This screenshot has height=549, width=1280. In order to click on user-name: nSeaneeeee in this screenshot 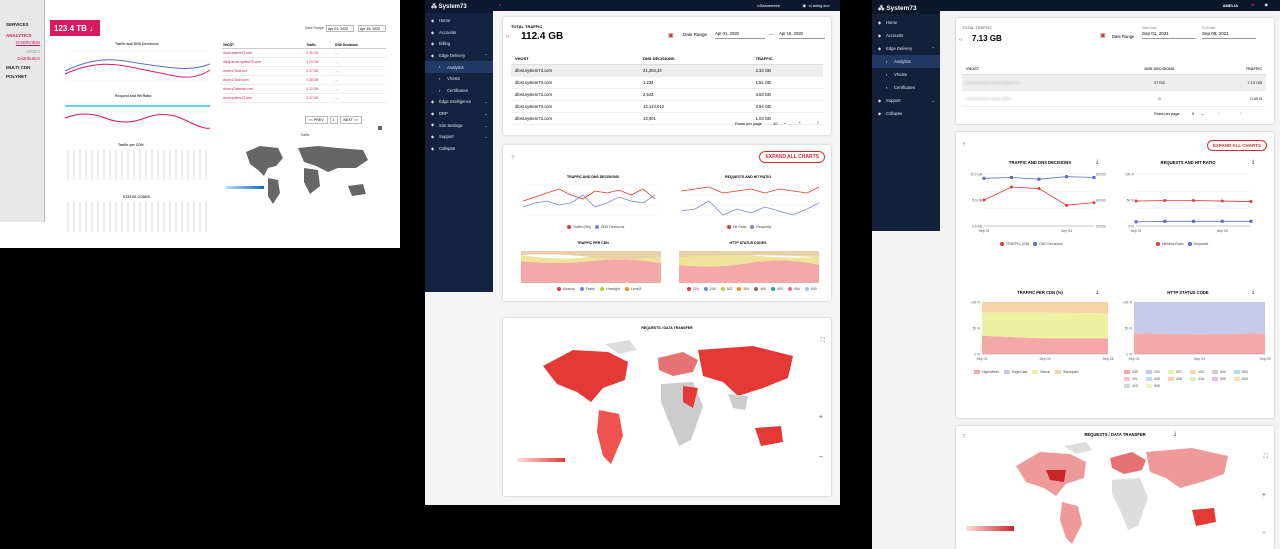, I will do `click(768, 5)`.